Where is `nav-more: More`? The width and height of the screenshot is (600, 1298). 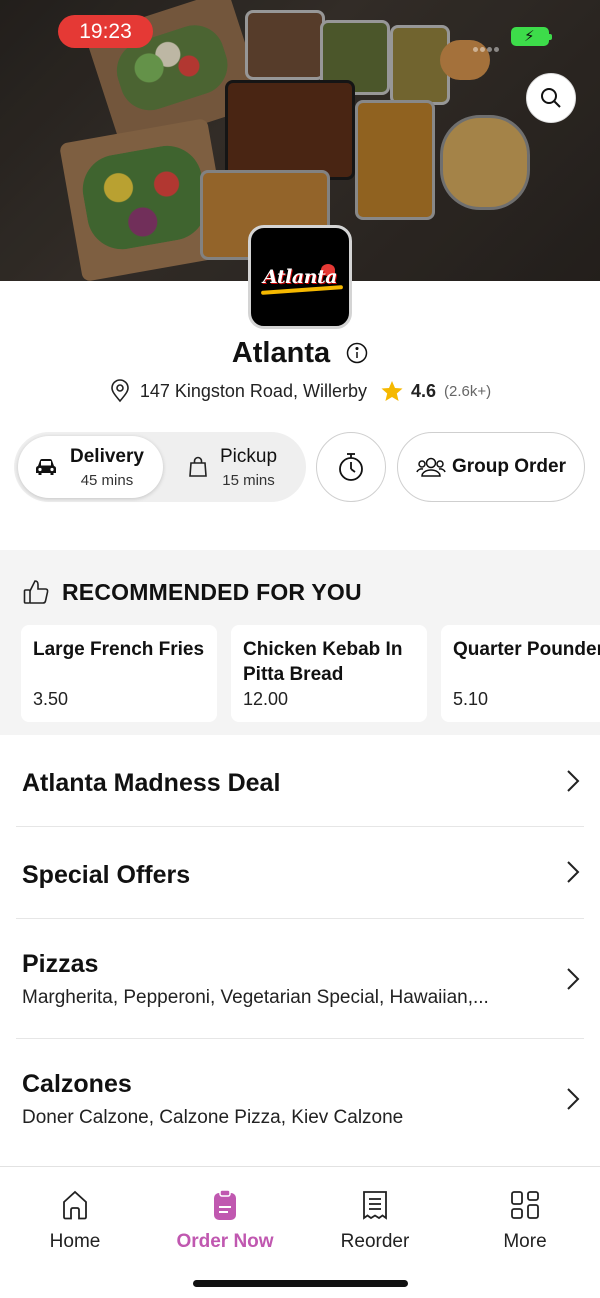
nav-more: More is located at coordinates (525, 1220).